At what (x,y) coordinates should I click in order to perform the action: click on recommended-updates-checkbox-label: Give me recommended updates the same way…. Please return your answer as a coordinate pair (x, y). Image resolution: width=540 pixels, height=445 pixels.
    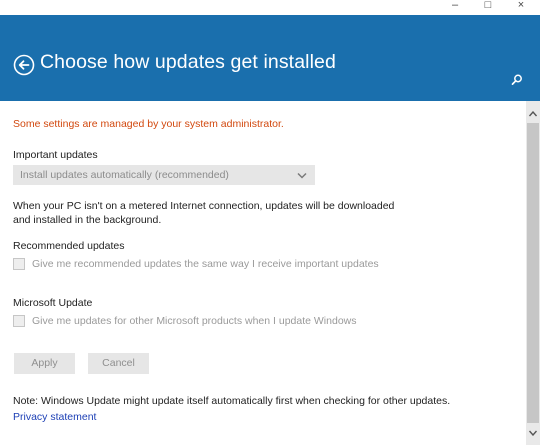
    Looking at the image, I should click on (205, 264).